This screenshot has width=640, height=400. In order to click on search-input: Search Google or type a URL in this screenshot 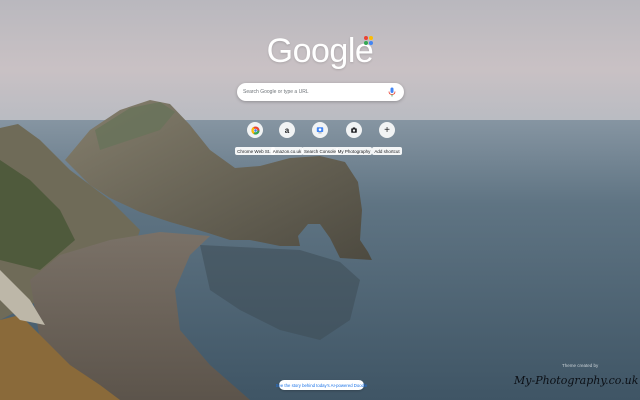, I will do `click(315, 92)`.